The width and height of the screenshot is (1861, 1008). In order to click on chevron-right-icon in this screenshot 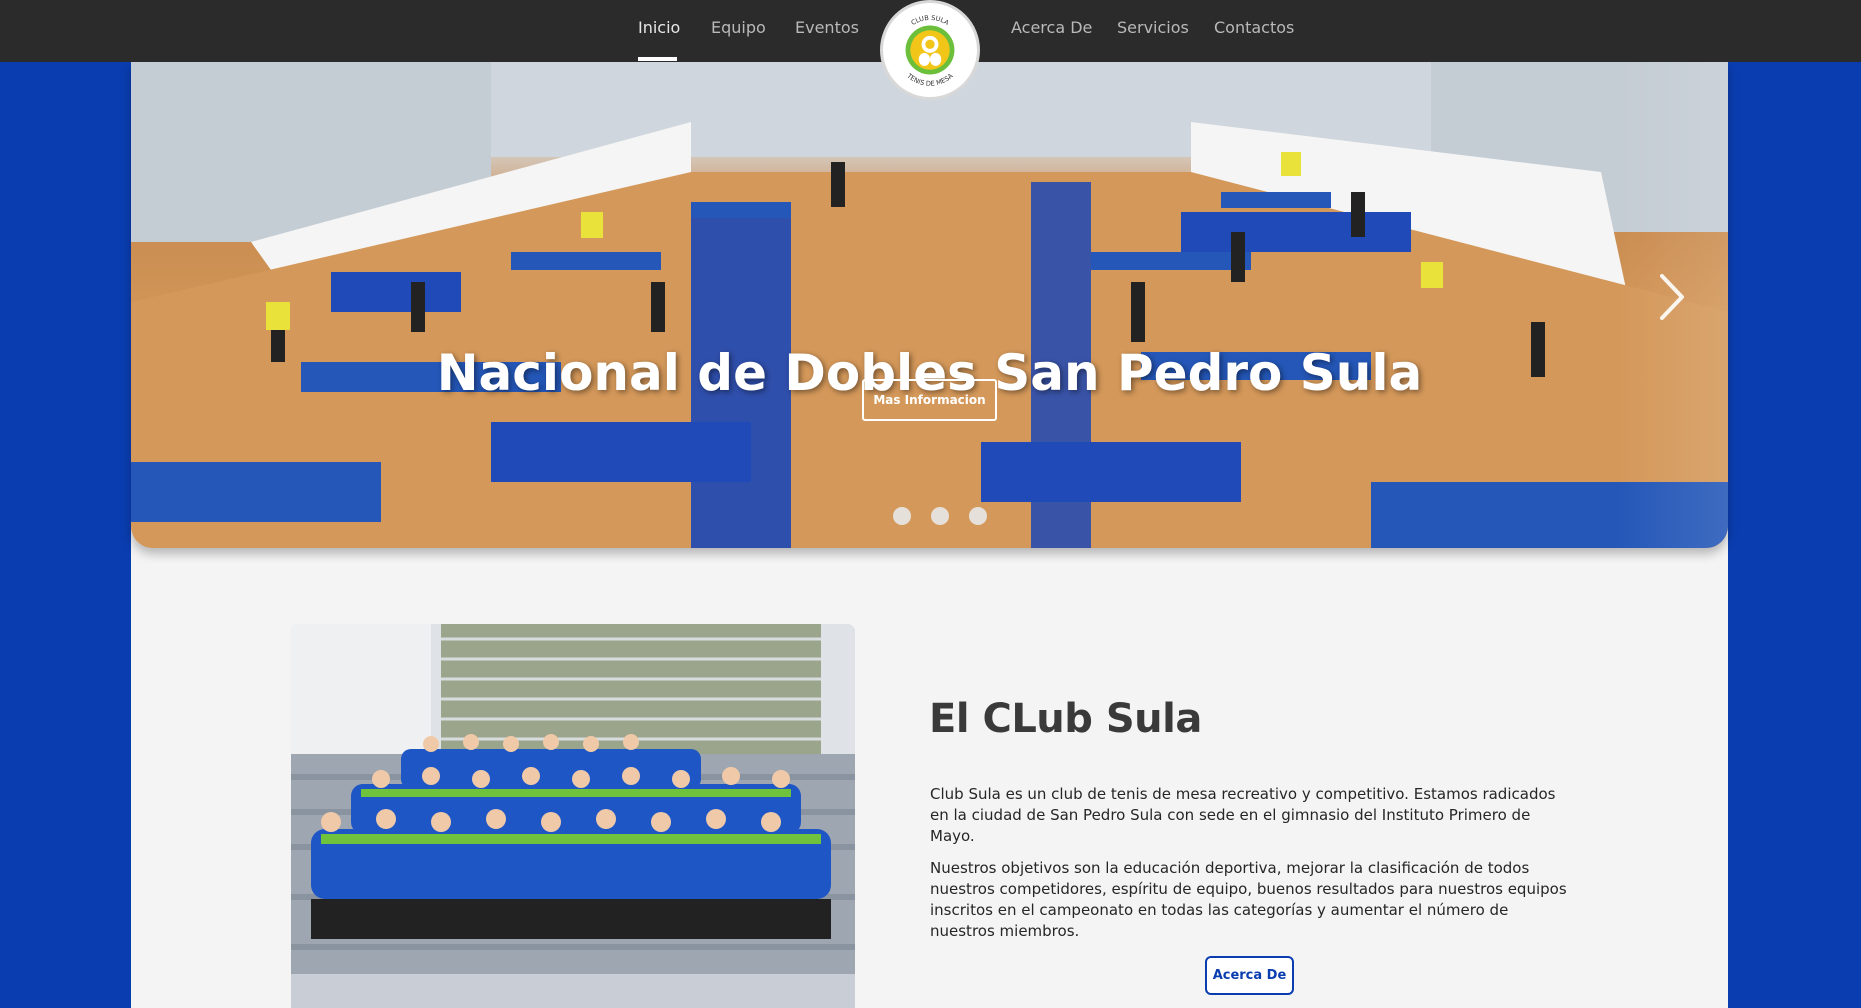, I will do `click(1672, 297)`.